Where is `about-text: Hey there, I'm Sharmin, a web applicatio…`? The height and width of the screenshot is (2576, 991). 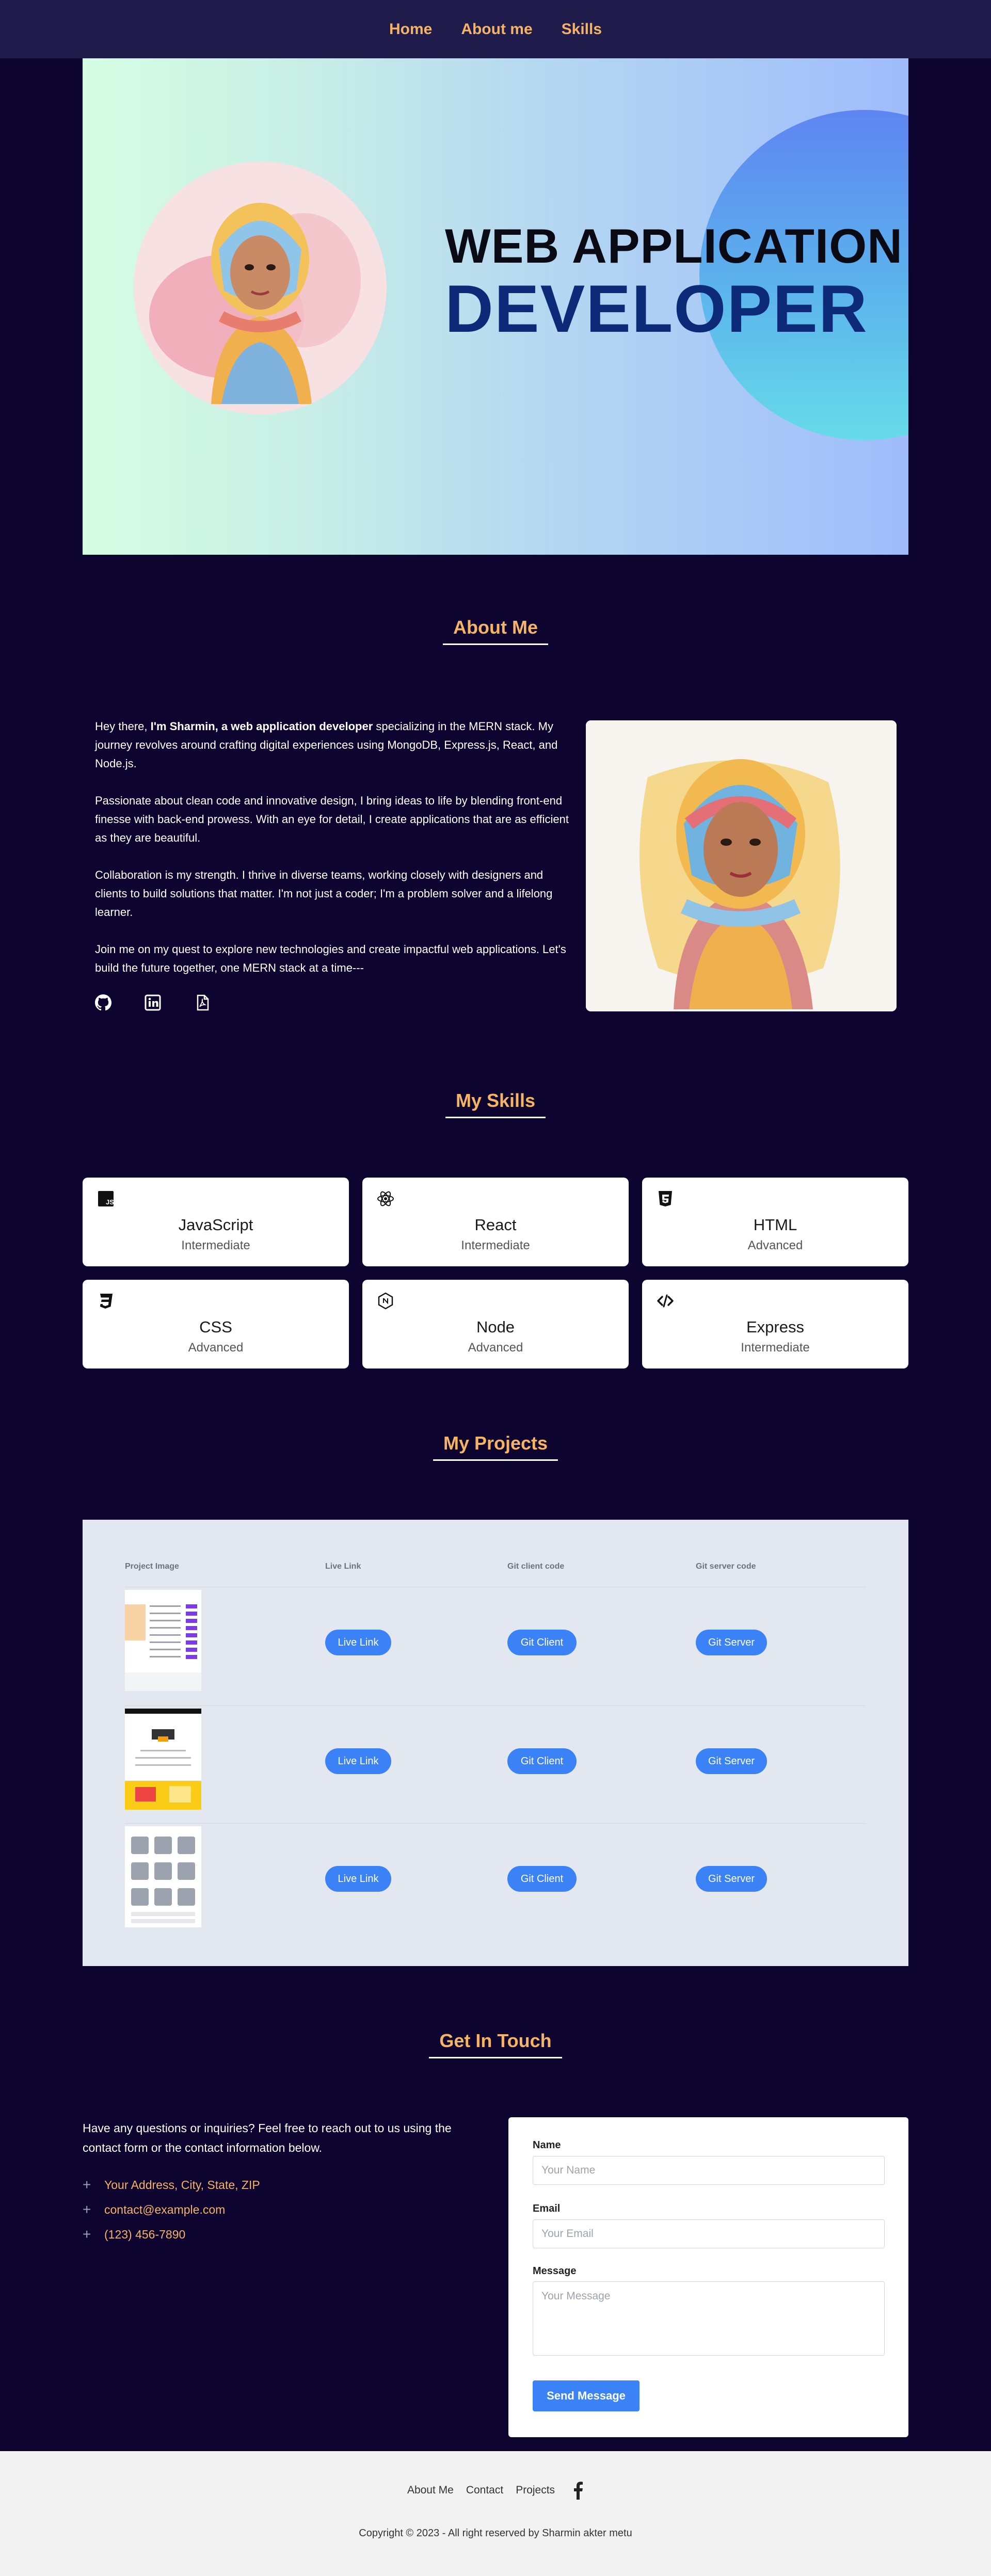 about-text: Hey there, I'm Sharmin, a web applicatio… is located at coordinates (335, 857).